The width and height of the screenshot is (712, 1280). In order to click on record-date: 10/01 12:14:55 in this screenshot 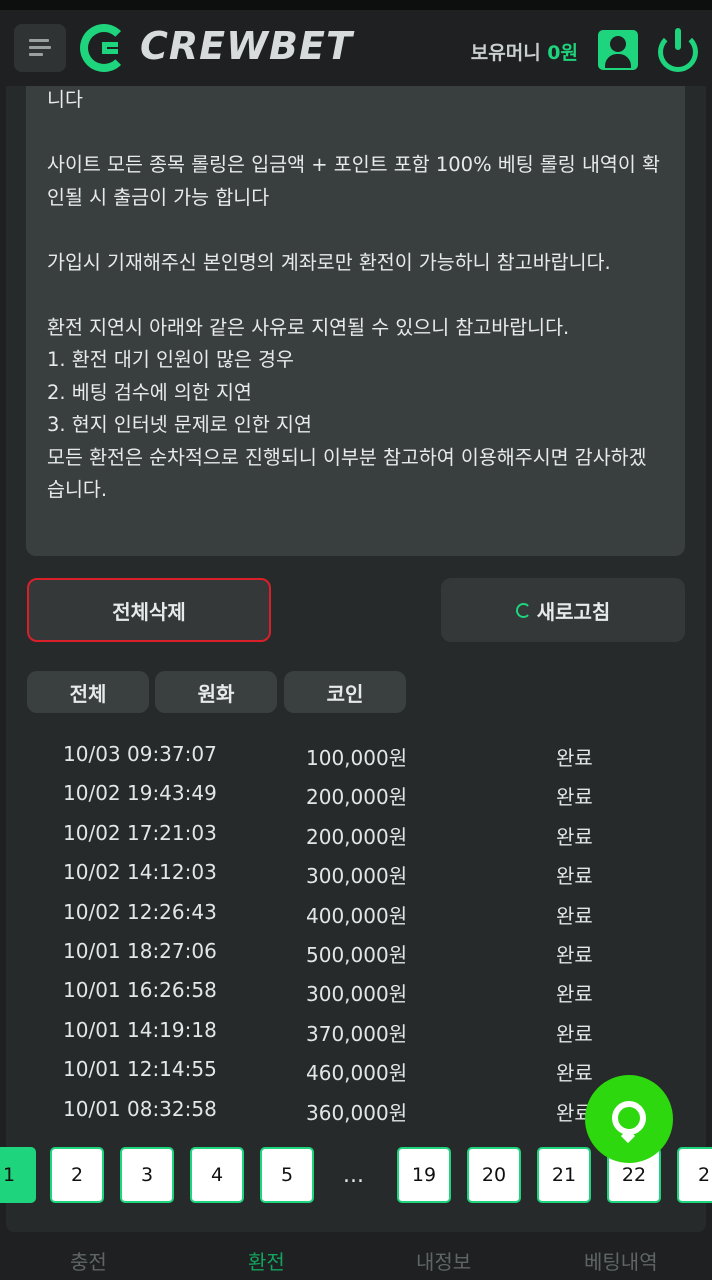, I will do `click(140, 1069)`.